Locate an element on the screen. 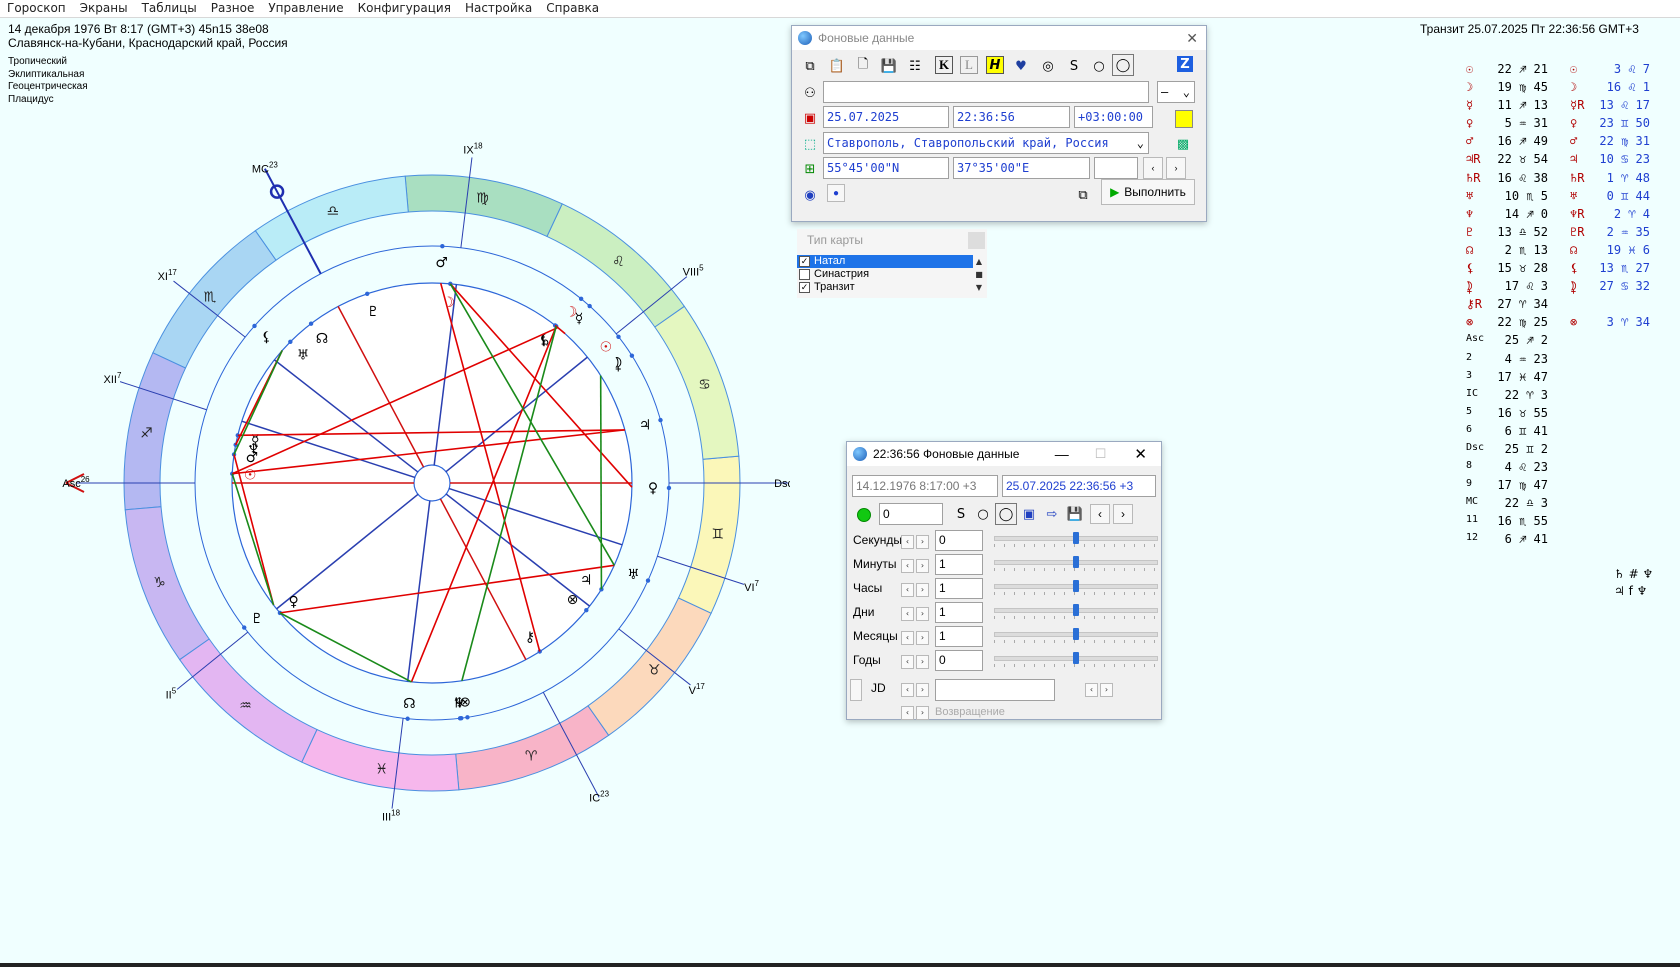  calendar-icon: ▣ is located at coordinates (1029, 514).